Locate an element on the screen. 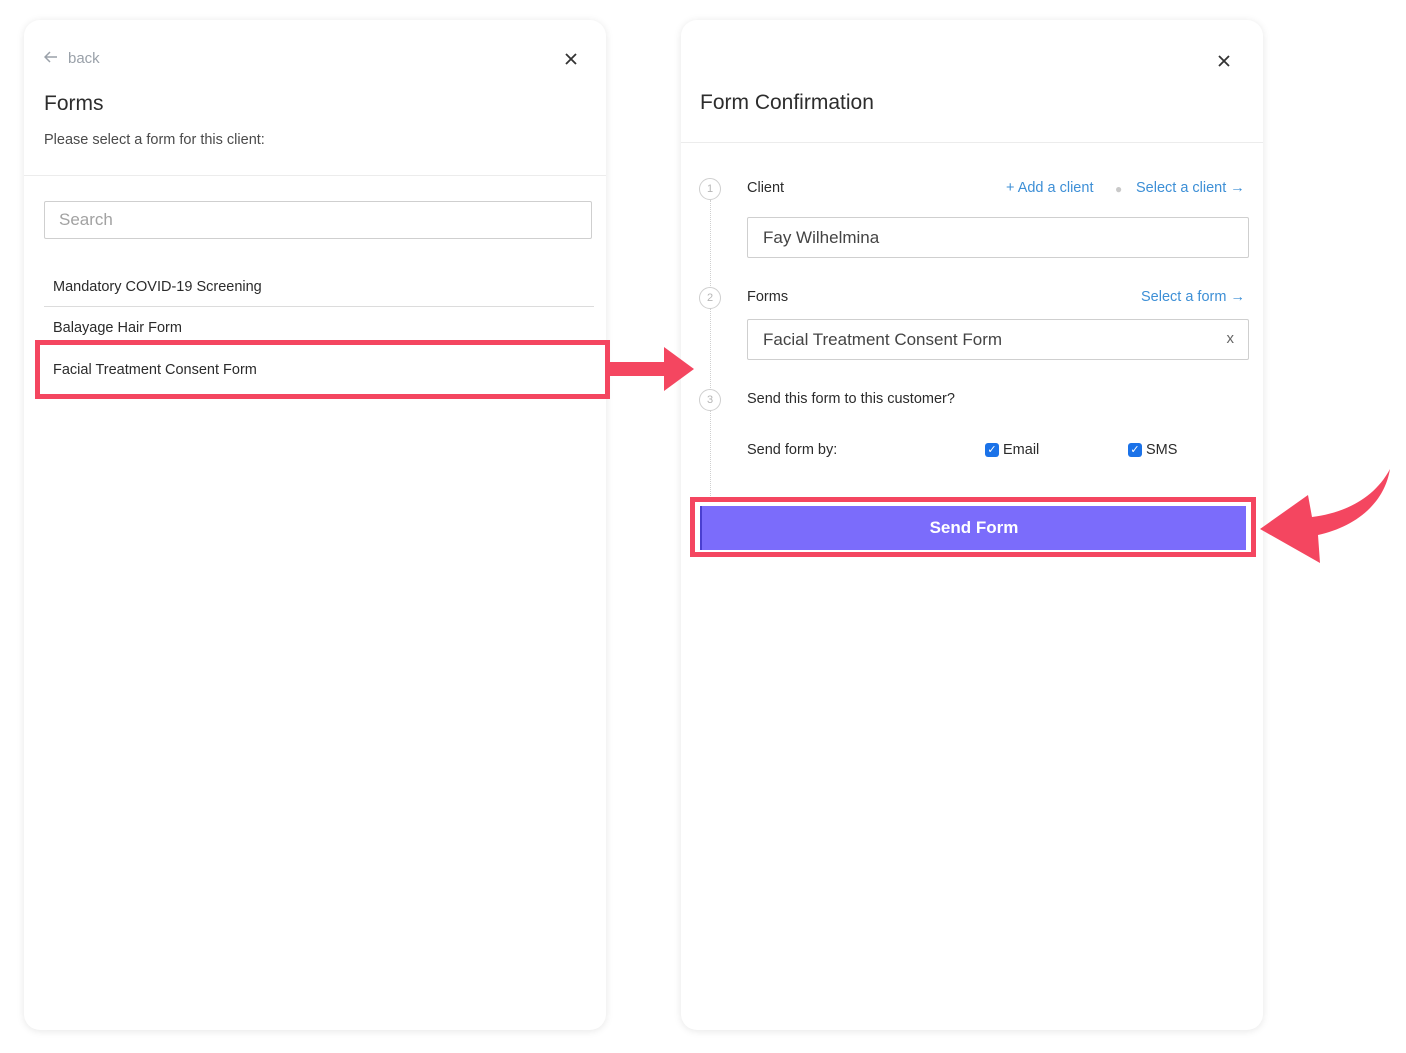 This screenshot has height=1053, width=1406. client-label: Client is located at coordinates (766, 188).